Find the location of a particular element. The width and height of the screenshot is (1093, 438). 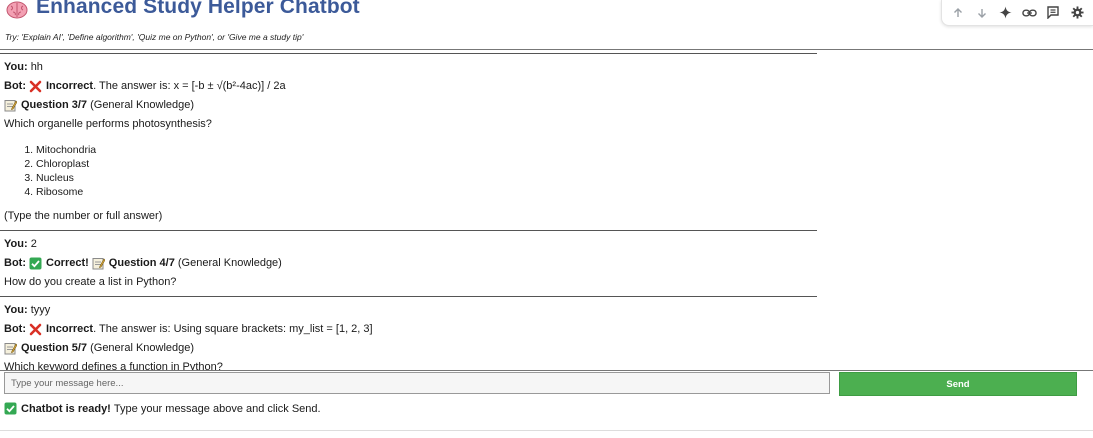

comment-icon is located at coordinates (1053, 13).